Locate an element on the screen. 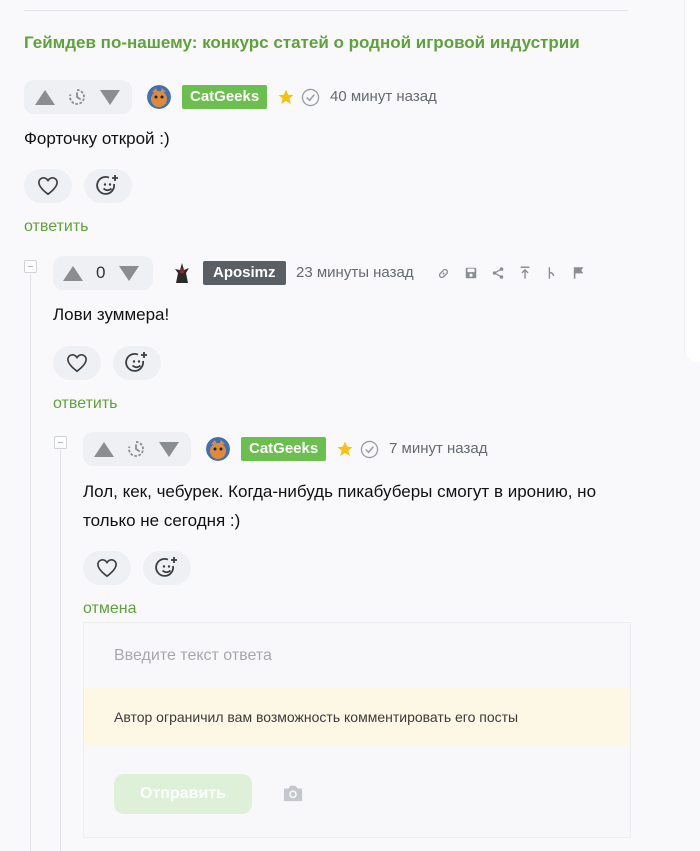  right-sidebar-panel is located at coordinates (692, 181).